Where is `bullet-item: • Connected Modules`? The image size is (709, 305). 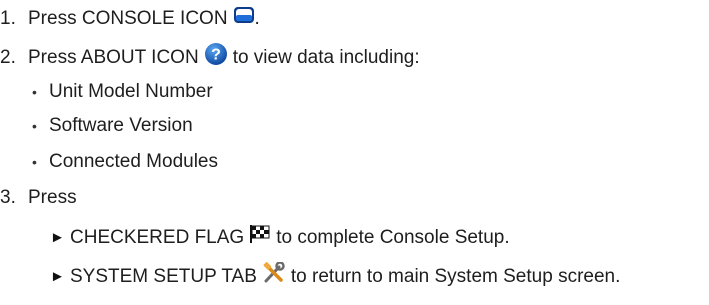
bullet-item: • Connected Modules is located at coordinates (125, 162).